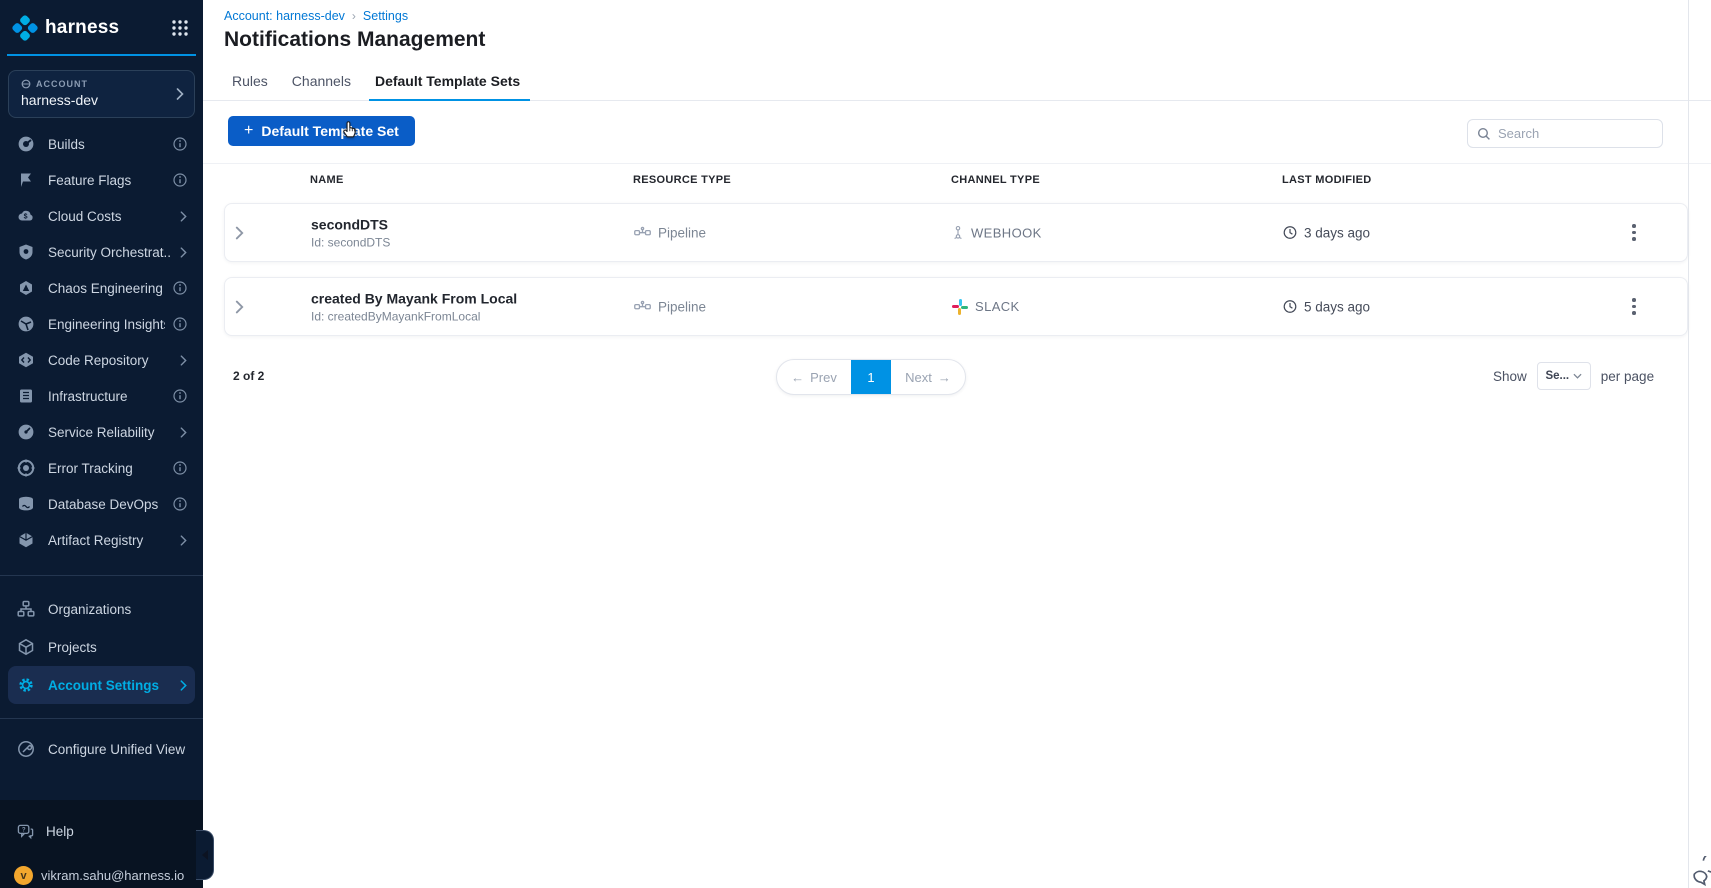 The image size is (1711, 888). I want to click on infrastructure-icon, so click(26, 396).